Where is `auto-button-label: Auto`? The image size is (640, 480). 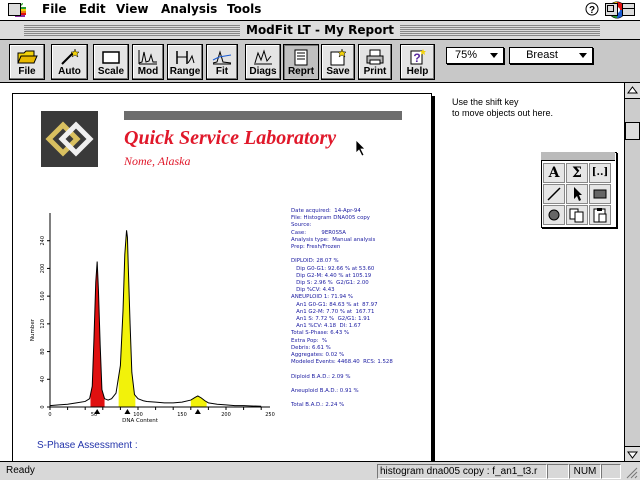
auto-button-label: Auto is located at coordinates (69, 71).